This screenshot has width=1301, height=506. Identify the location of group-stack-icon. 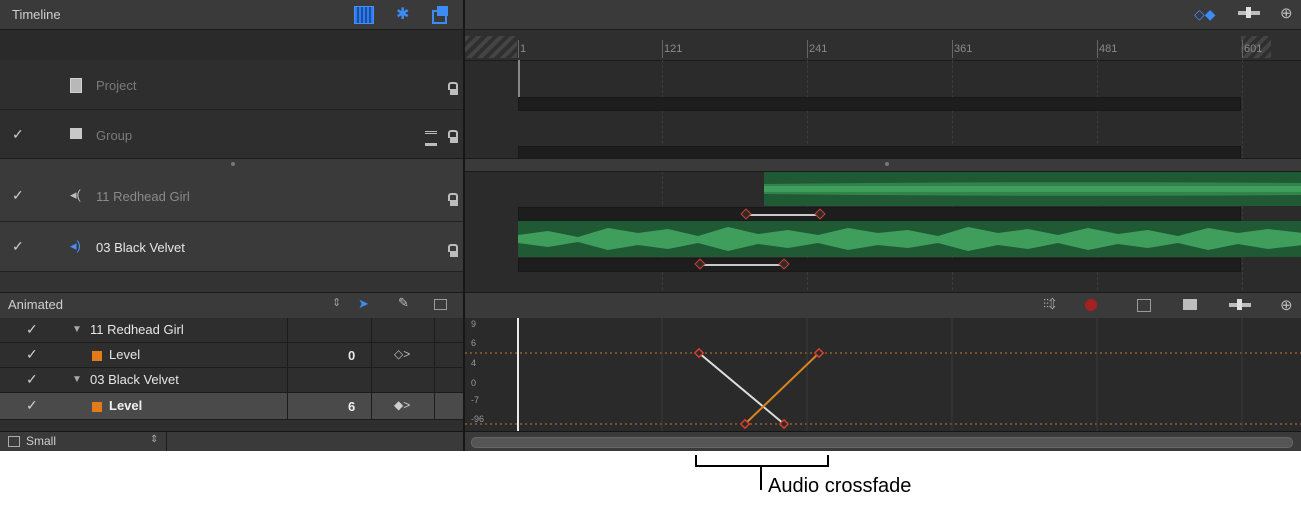
(431, 138).